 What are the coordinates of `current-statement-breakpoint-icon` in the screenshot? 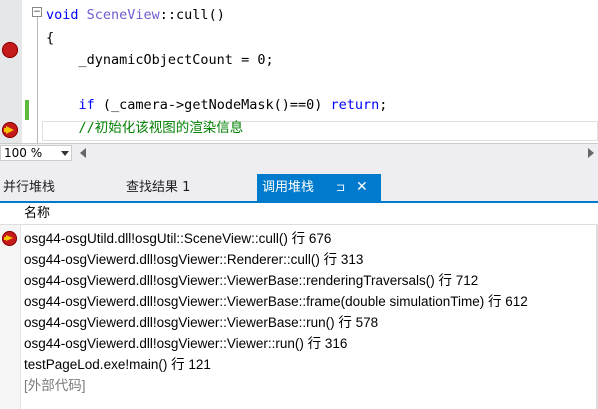 It's located at (10, 130).